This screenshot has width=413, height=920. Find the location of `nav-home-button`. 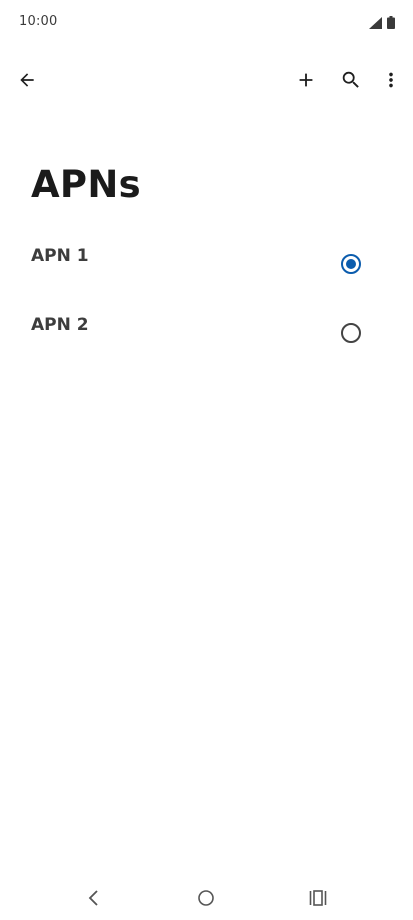

nav-home-button is located at coordinates (206, 898).